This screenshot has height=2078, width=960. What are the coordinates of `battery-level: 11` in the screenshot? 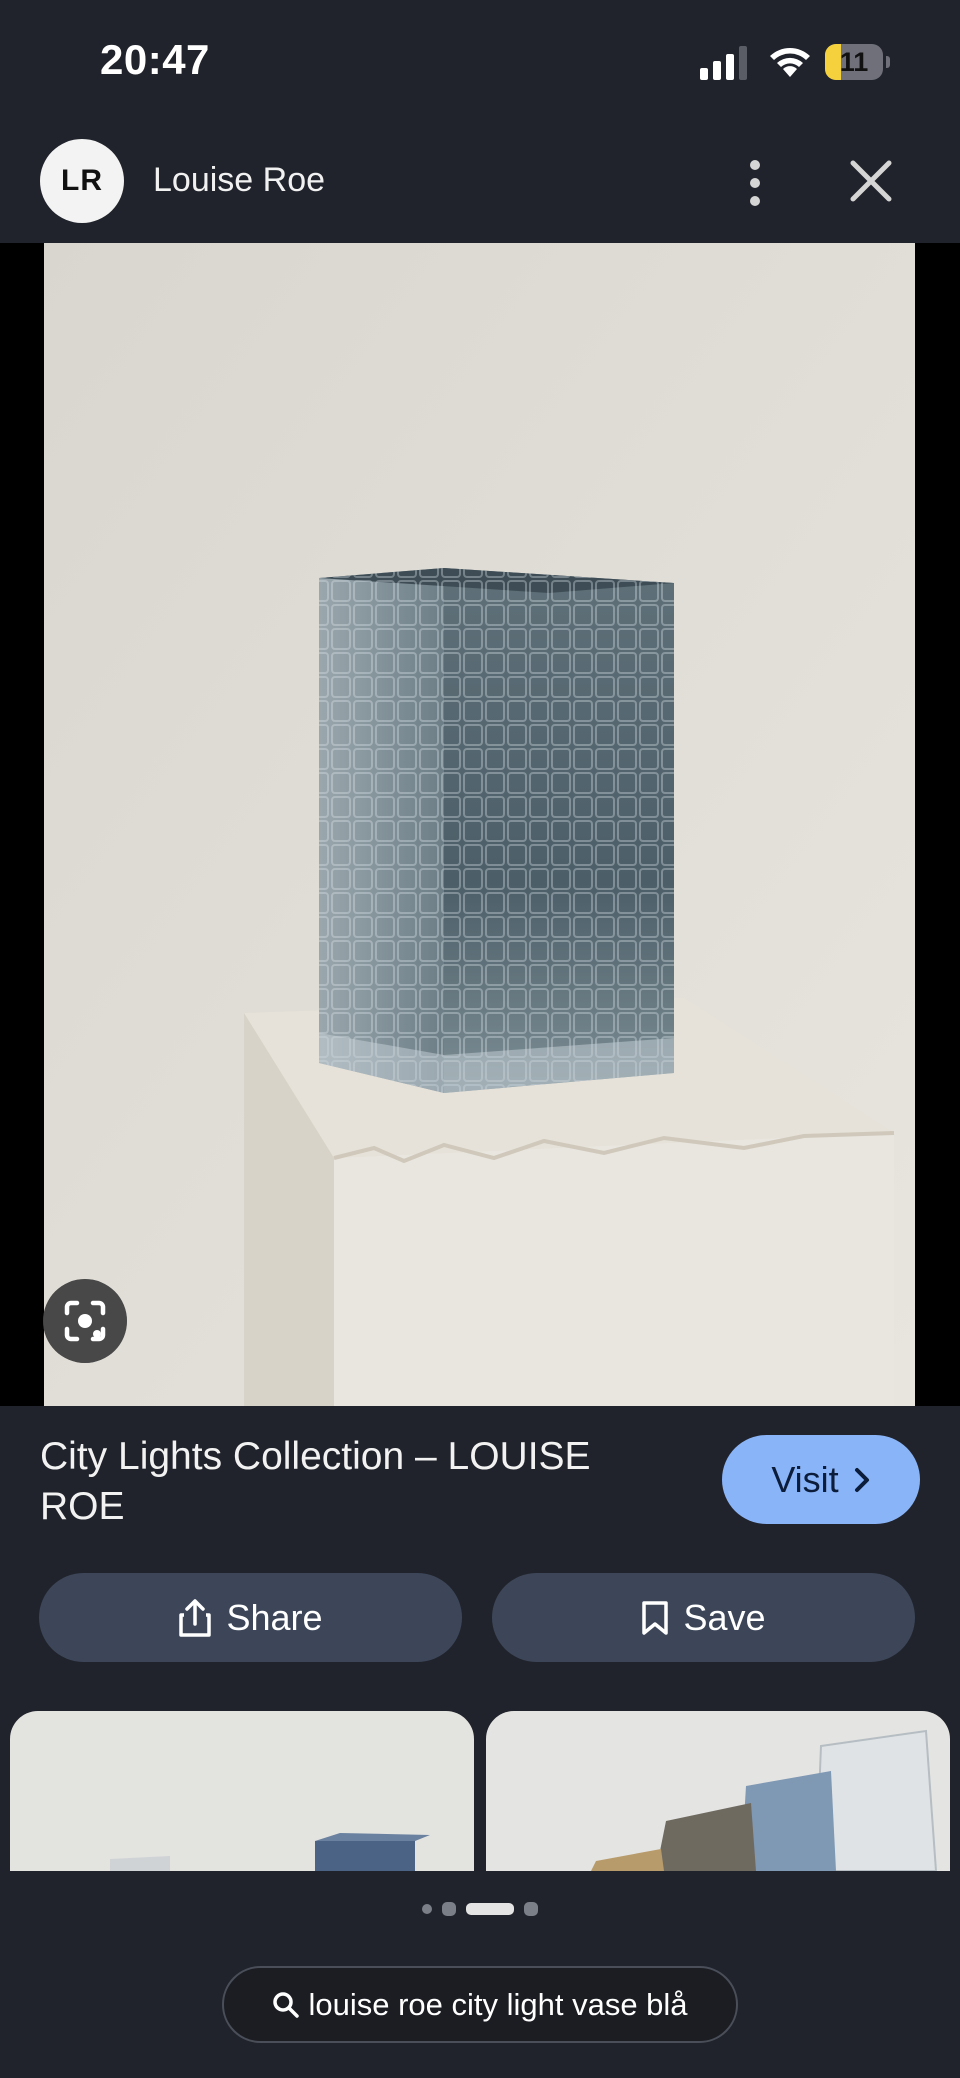 It's located at (854, 62).